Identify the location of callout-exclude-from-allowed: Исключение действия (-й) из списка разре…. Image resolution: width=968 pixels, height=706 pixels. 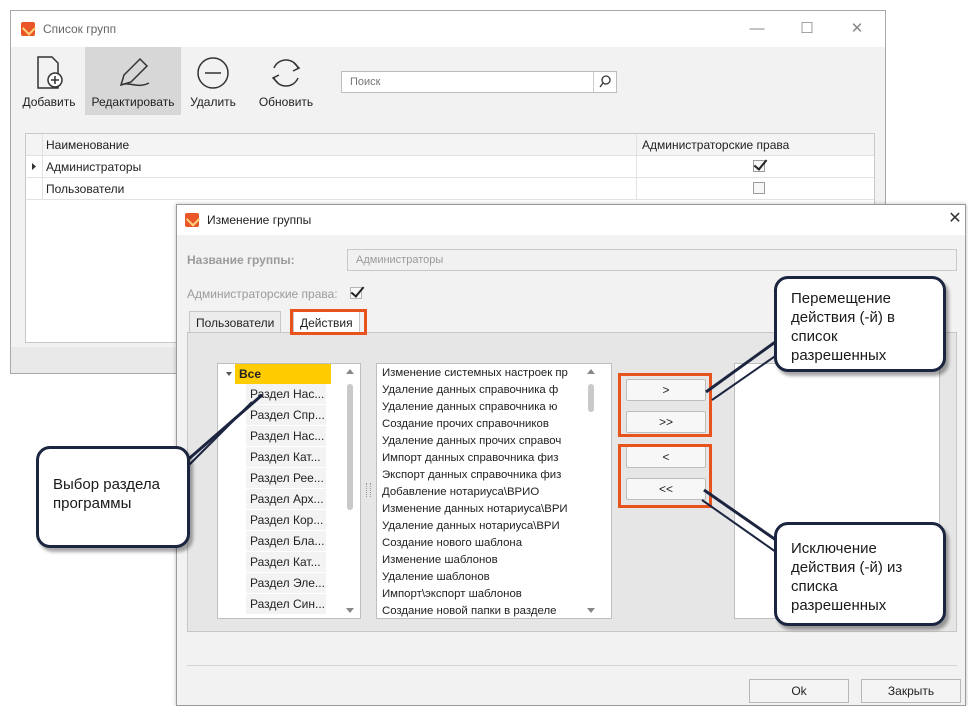
(860, 574).